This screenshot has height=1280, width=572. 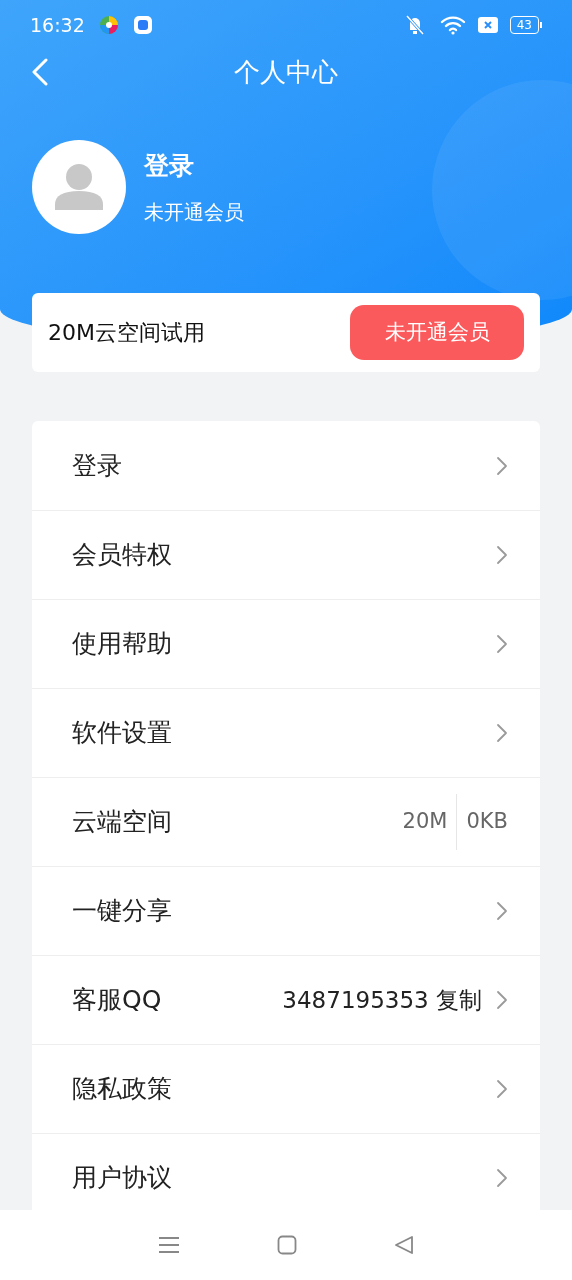 What do you see at coordinates (382, 1000) in the screenshot?
I see `qq-number: 3487195353 复制` at bounding box center [382, 1000].